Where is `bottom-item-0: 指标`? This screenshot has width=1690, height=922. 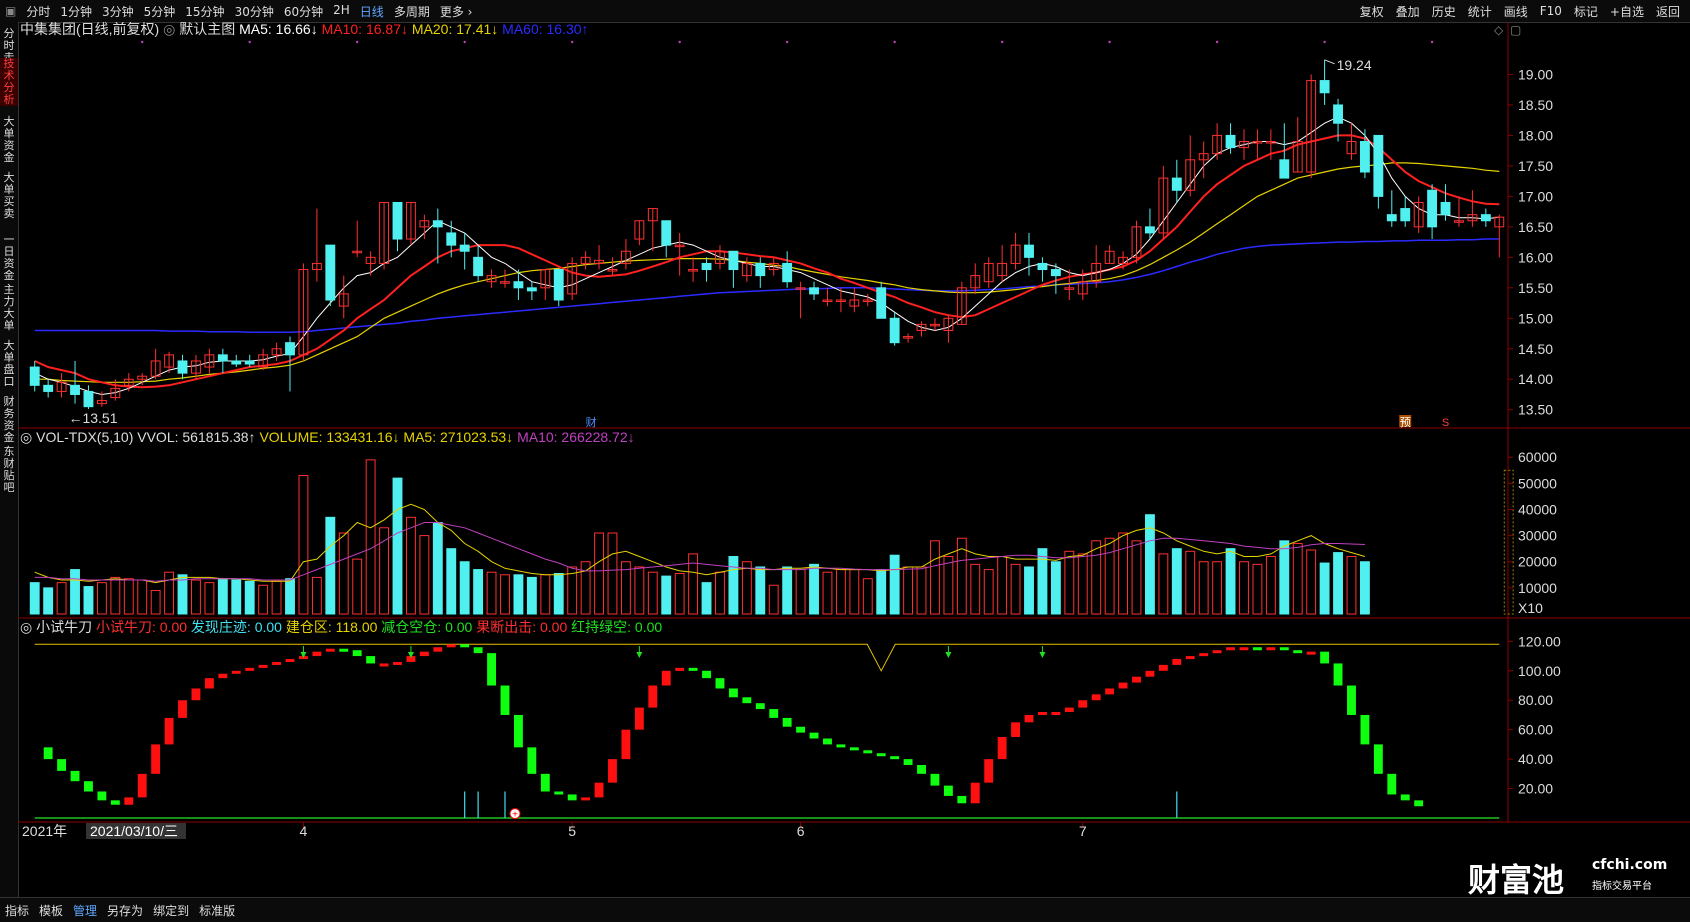
bottom-item-0: 指标 is located at coordinates (17, 910).